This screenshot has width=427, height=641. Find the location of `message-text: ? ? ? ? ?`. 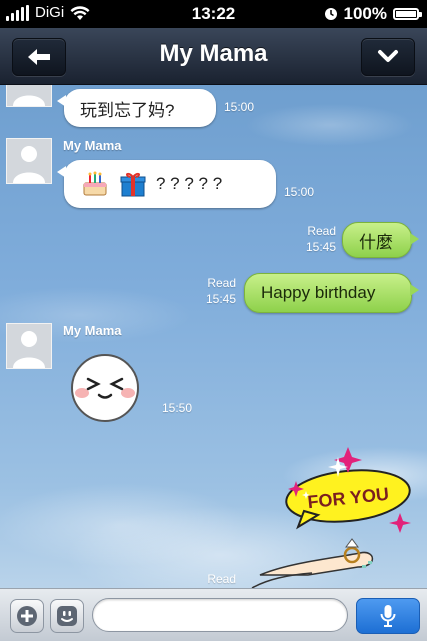

message-text: ? ? ? ? ? is located at coordinates (189, 183).